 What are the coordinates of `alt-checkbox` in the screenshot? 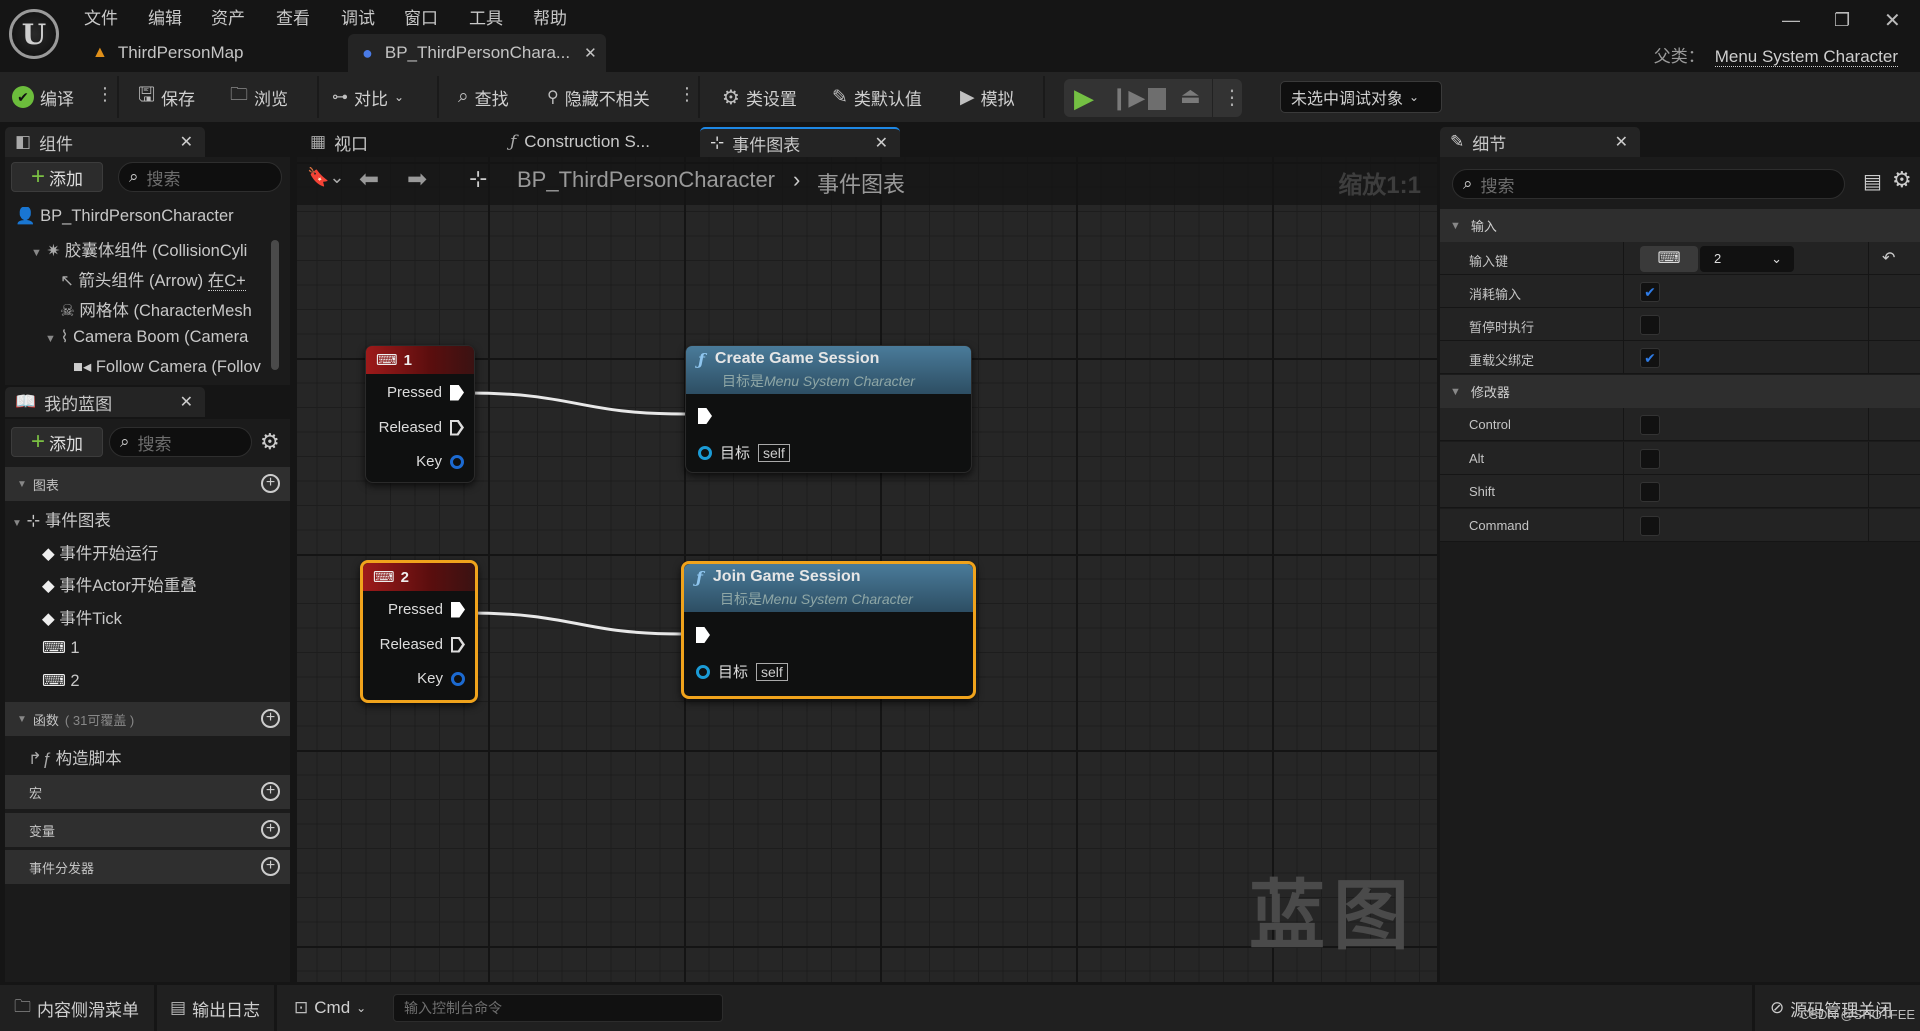 It's located at (1650, 459).